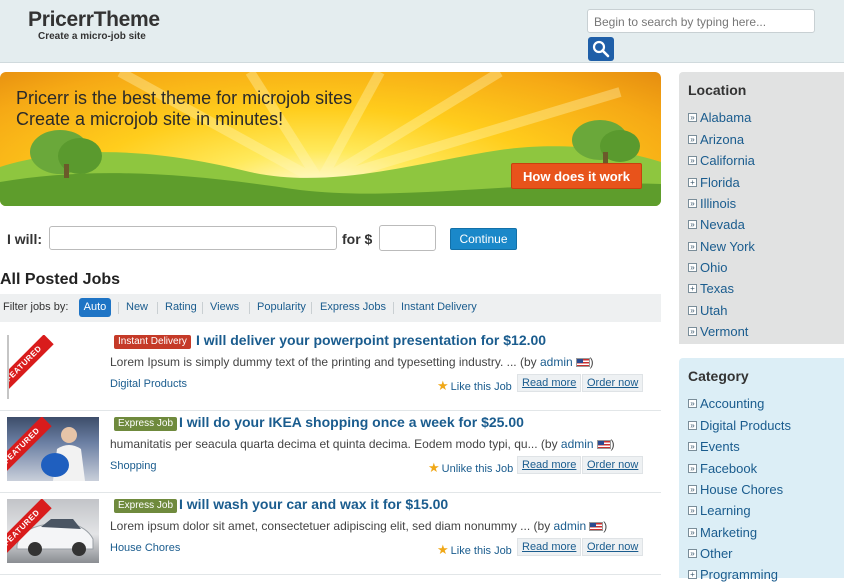 This screenshot has width=844, height=582. What do you see at coordinates (483, 239) in the screenshot?
I see `continue-button: Continue` at bounding box center [483, 239].